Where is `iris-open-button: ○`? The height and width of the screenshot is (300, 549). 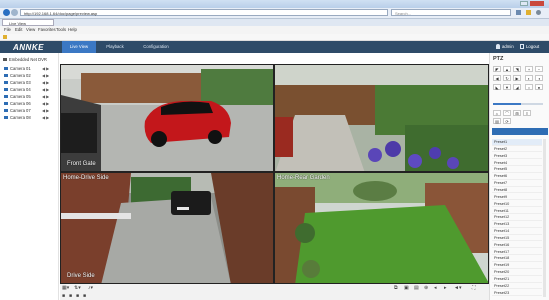
iris-open-button: ○ is located at coordinates (529, 87).